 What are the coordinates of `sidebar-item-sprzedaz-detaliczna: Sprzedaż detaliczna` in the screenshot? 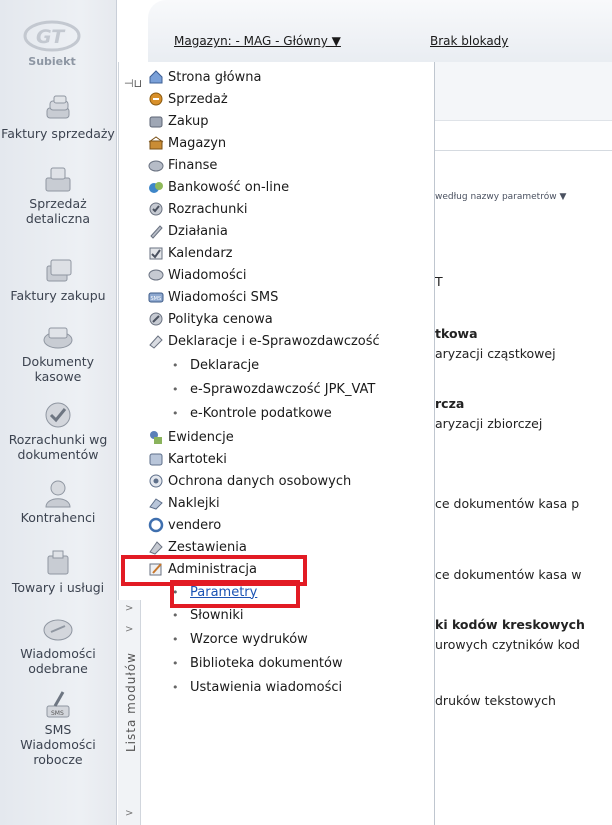 It's located at (58, 195).